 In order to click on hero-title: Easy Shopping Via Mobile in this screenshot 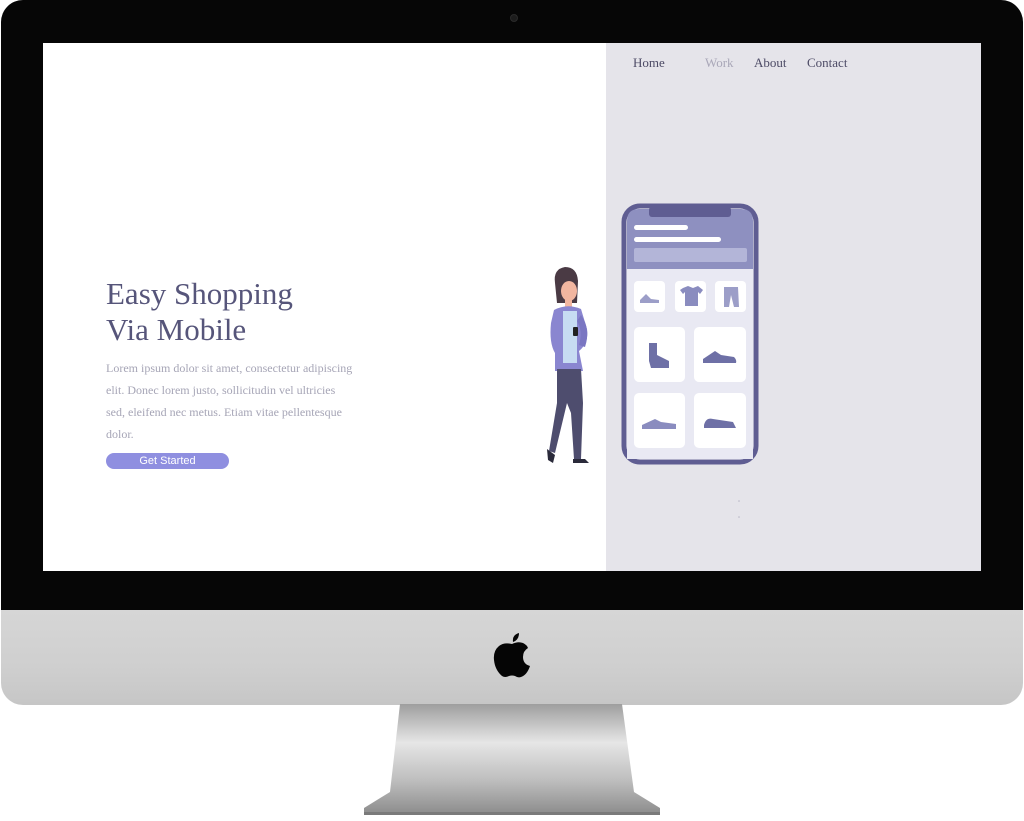, I will do `click(199, 311)`.